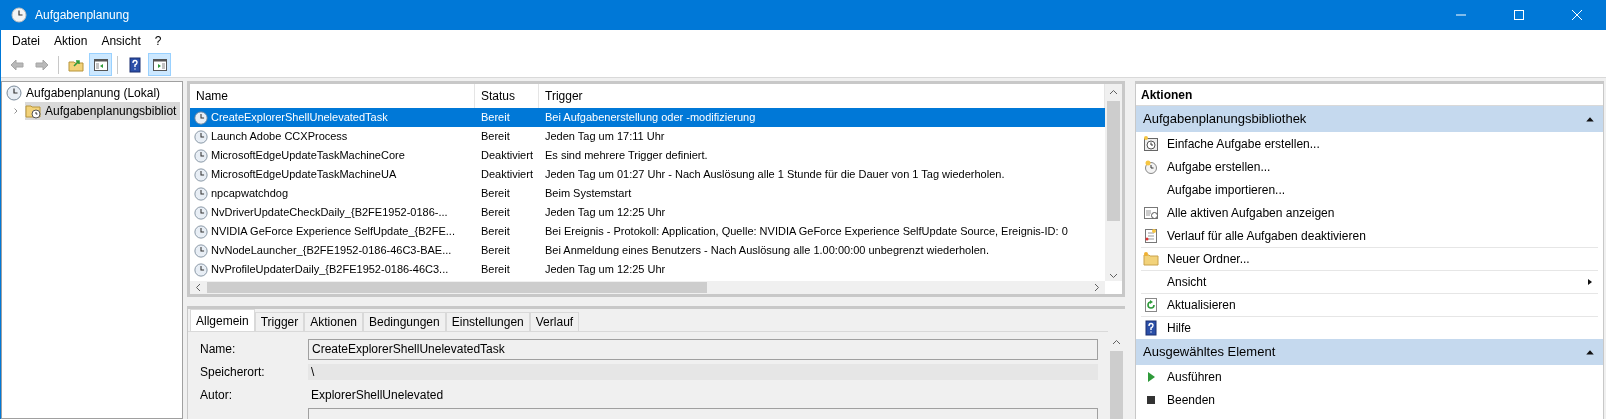 This screenshot has height=419, width=1606. I want to click on action-item: Beenden, so click(1369, 399).